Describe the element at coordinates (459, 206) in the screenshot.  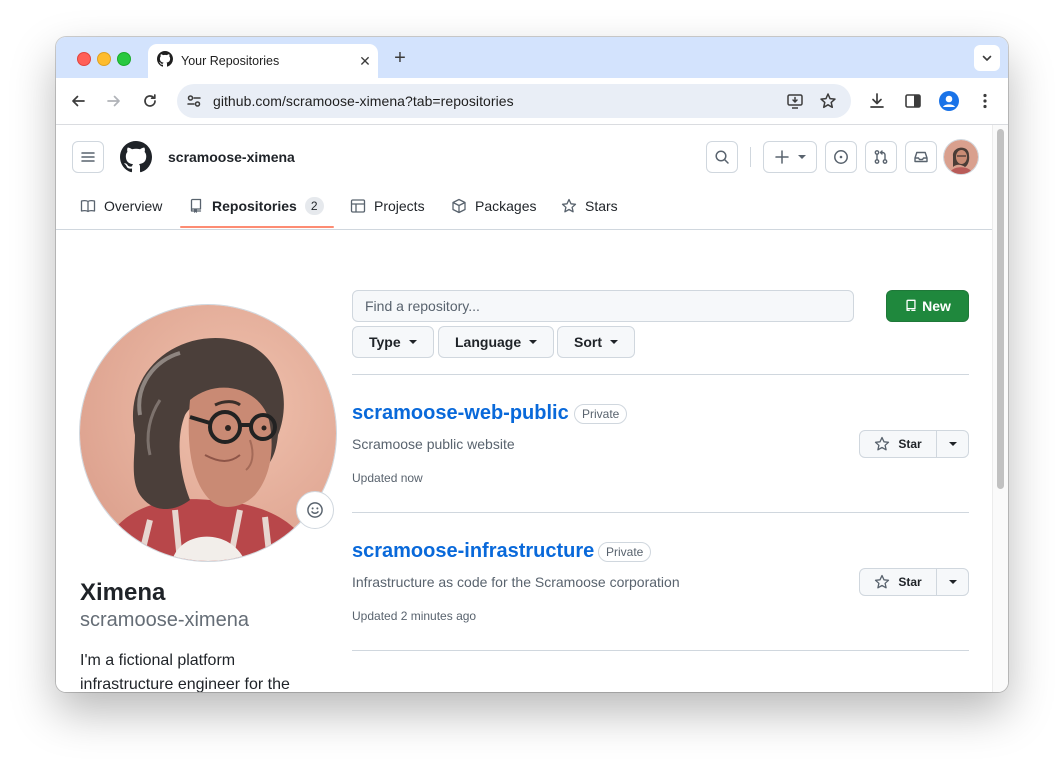
I see `package-icon` at that location.